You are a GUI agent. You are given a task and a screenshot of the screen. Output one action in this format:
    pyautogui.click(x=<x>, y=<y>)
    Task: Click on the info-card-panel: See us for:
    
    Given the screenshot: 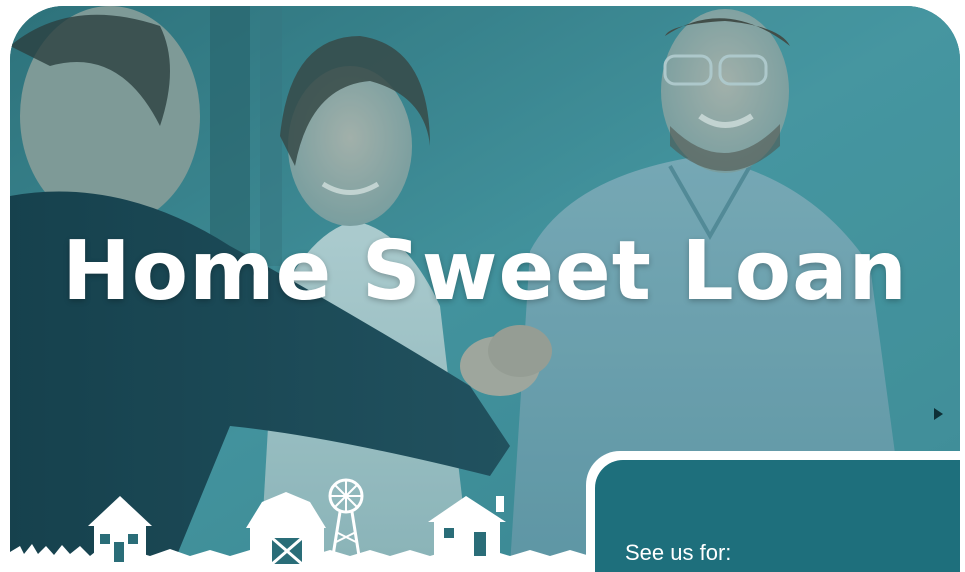 What is the action you would take?
    pyautogui.click(x=777, y=516)
    